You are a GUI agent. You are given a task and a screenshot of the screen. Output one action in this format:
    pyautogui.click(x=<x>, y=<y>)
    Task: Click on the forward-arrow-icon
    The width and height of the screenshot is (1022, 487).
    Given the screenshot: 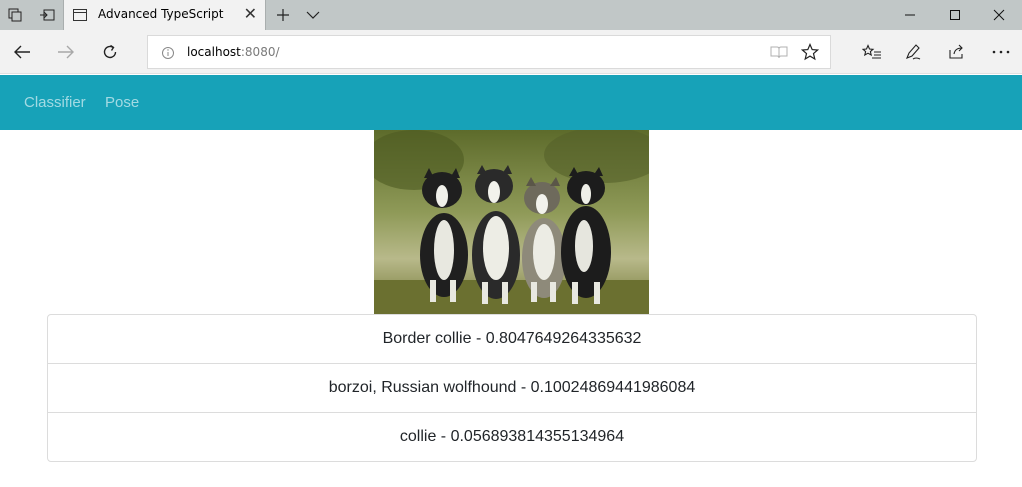 What is the action you would take?
    pyautogui.click(x=66, y=52)
    